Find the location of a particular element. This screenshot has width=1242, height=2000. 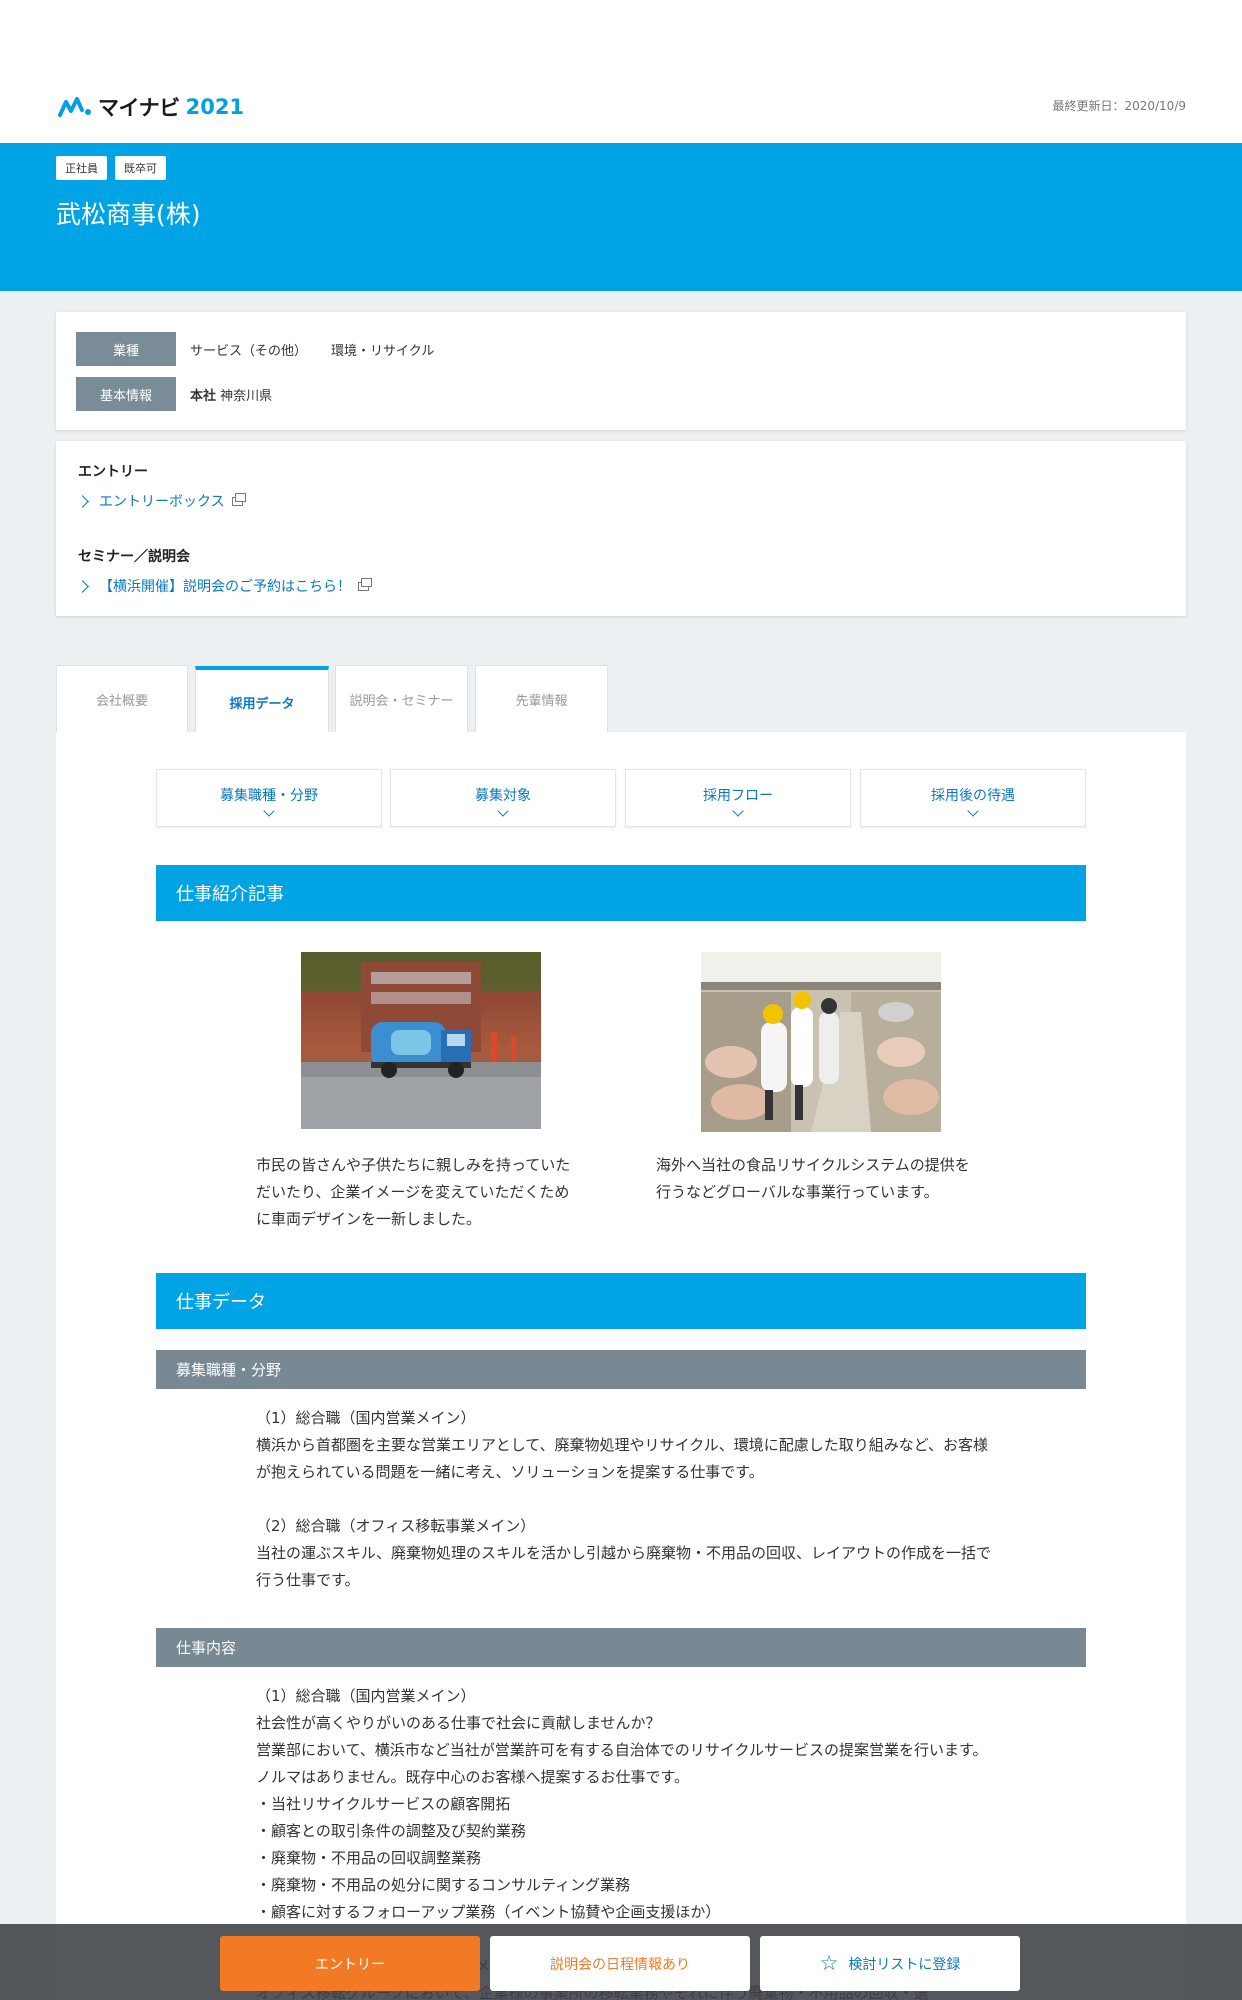

subnav-flow: 採用フロー is located at coordinates (738, 798).